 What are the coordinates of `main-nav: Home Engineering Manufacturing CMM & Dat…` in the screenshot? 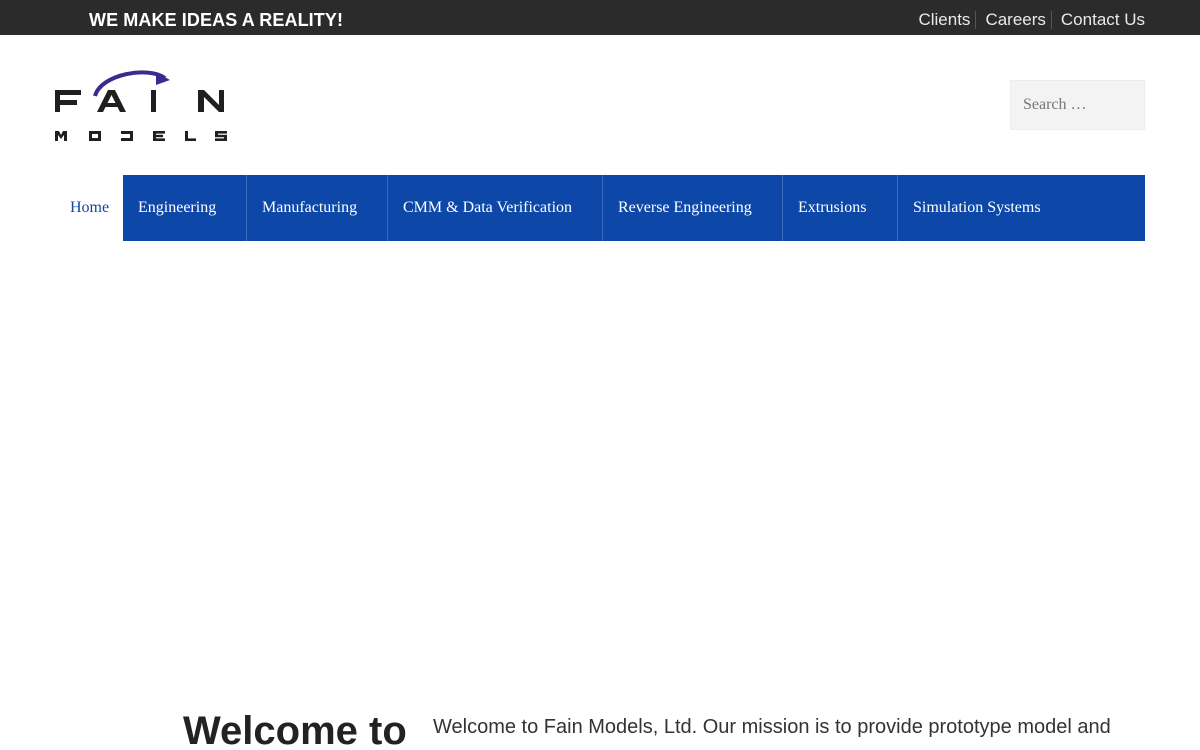 It's located at (600, 208).